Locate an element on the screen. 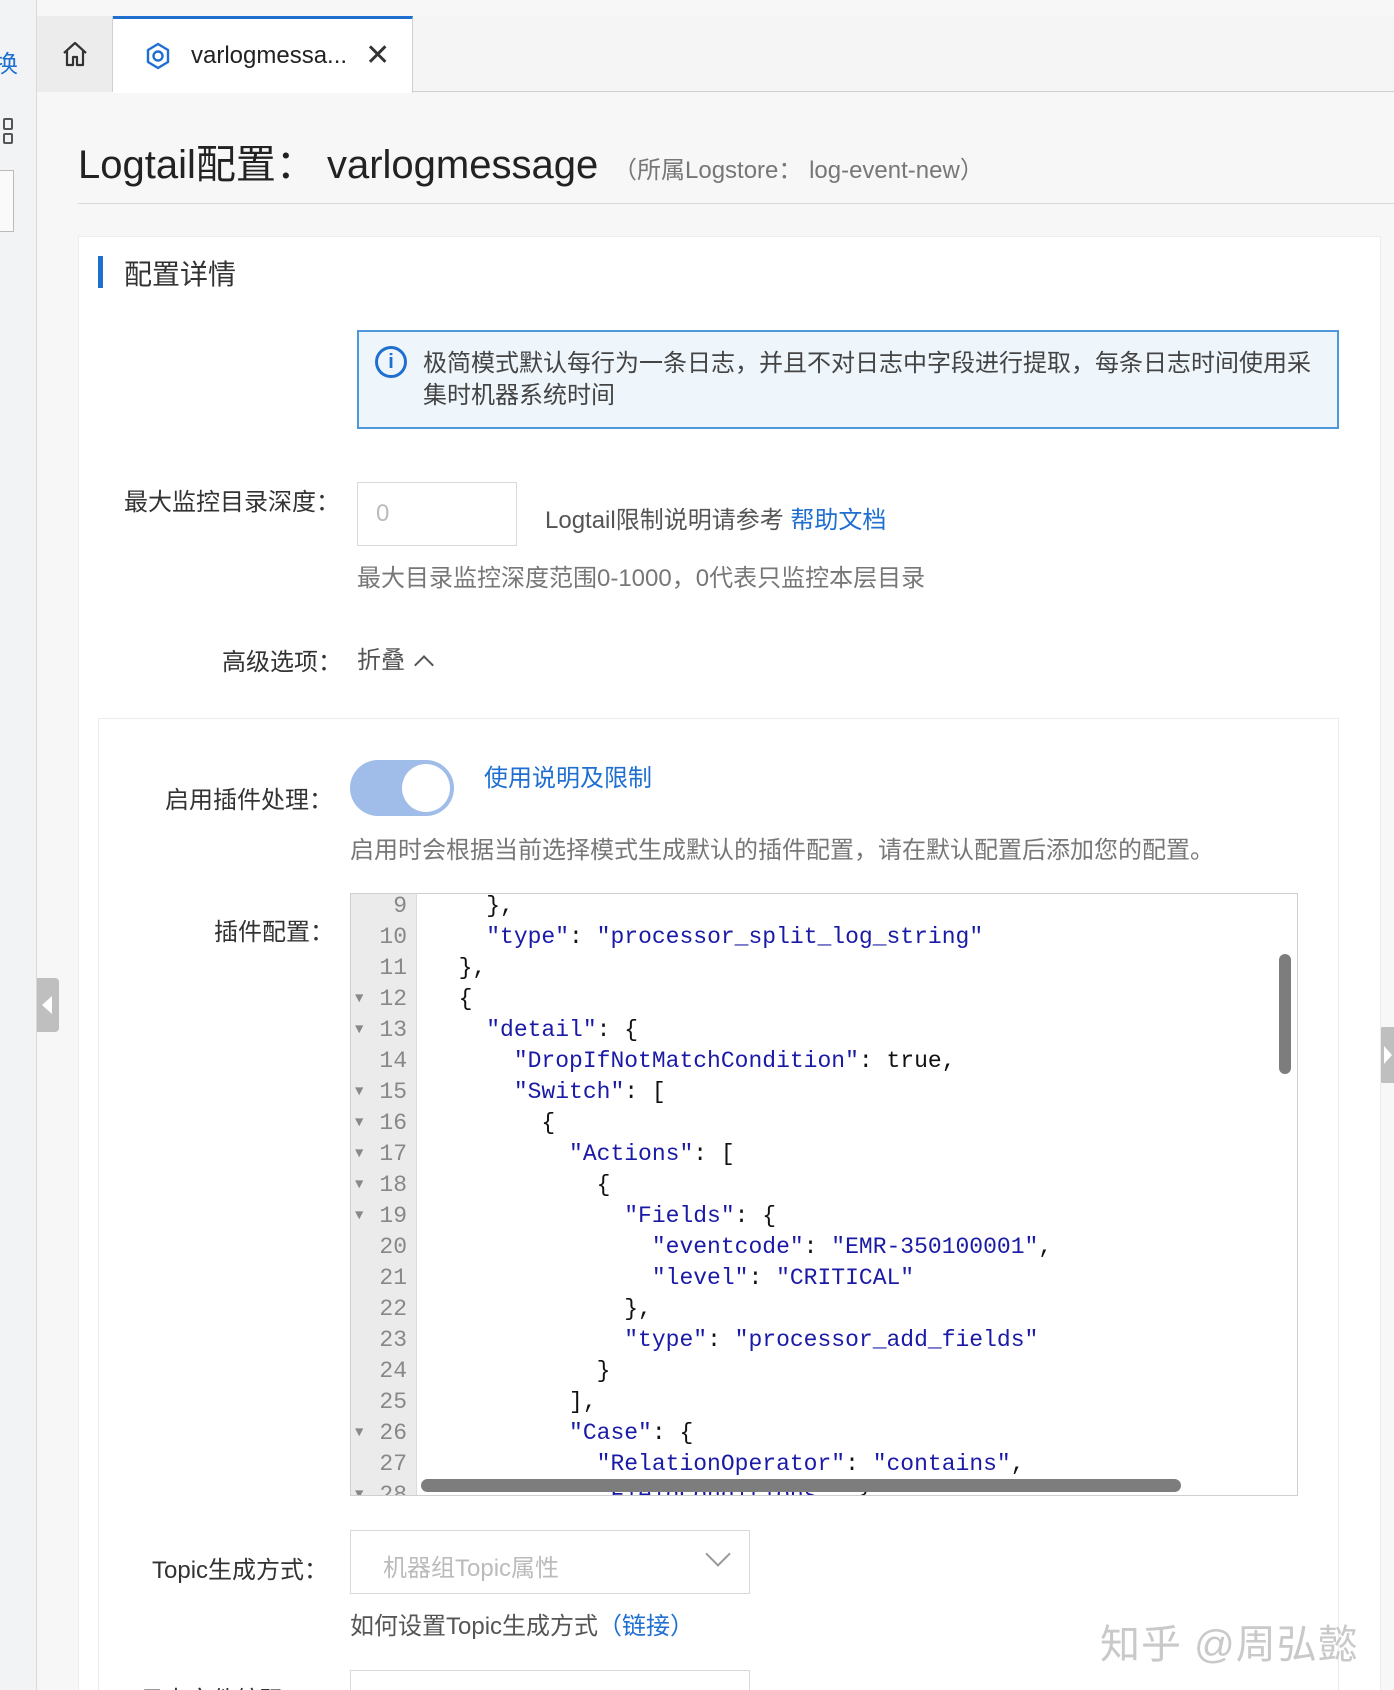  code-line: 20 "eventcode": "EMR-350100001", is located at coordinates (824, 1247).